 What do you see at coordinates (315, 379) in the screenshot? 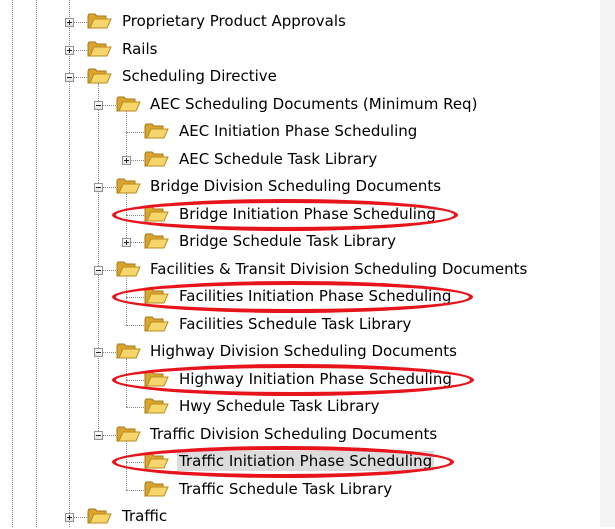
I see `tree-node-label: Highway Initiation Phase Scheduling` at bounding box center [315, 379].